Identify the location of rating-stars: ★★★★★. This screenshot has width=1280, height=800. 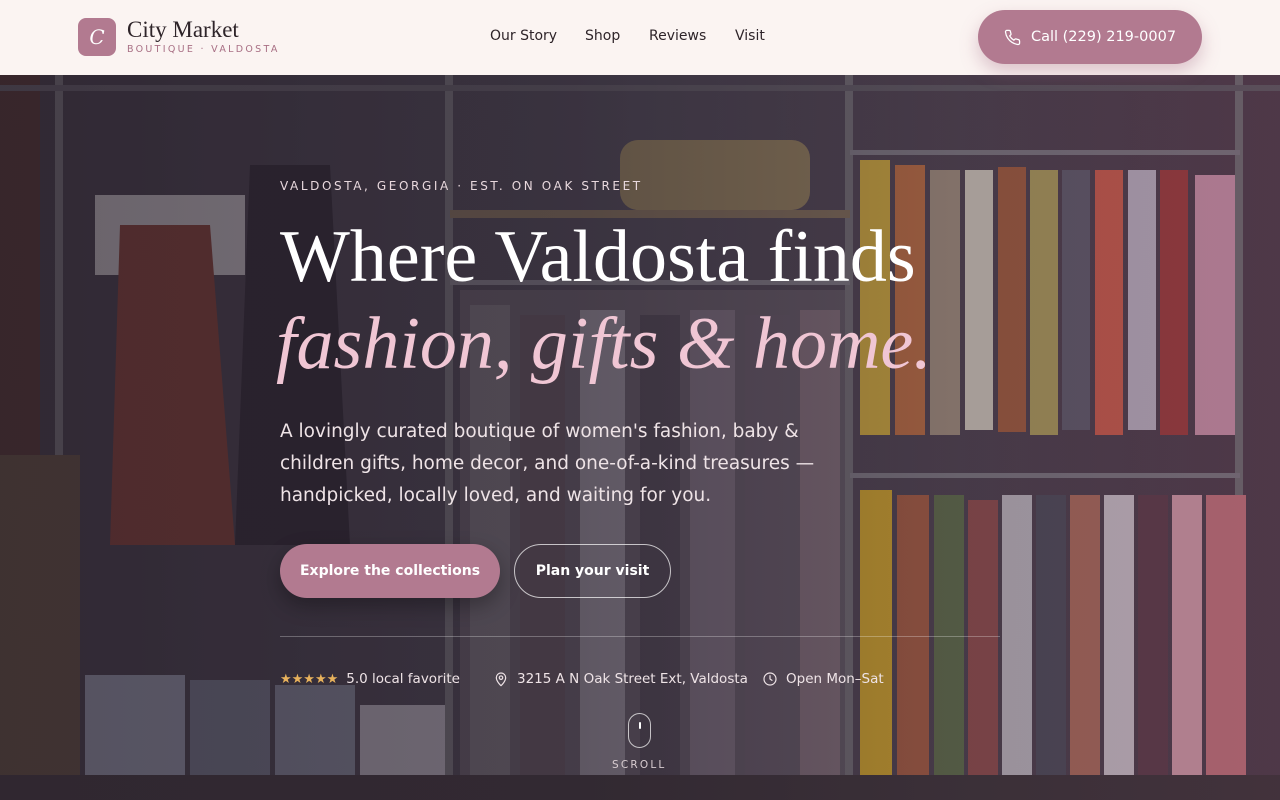
(309, 679).